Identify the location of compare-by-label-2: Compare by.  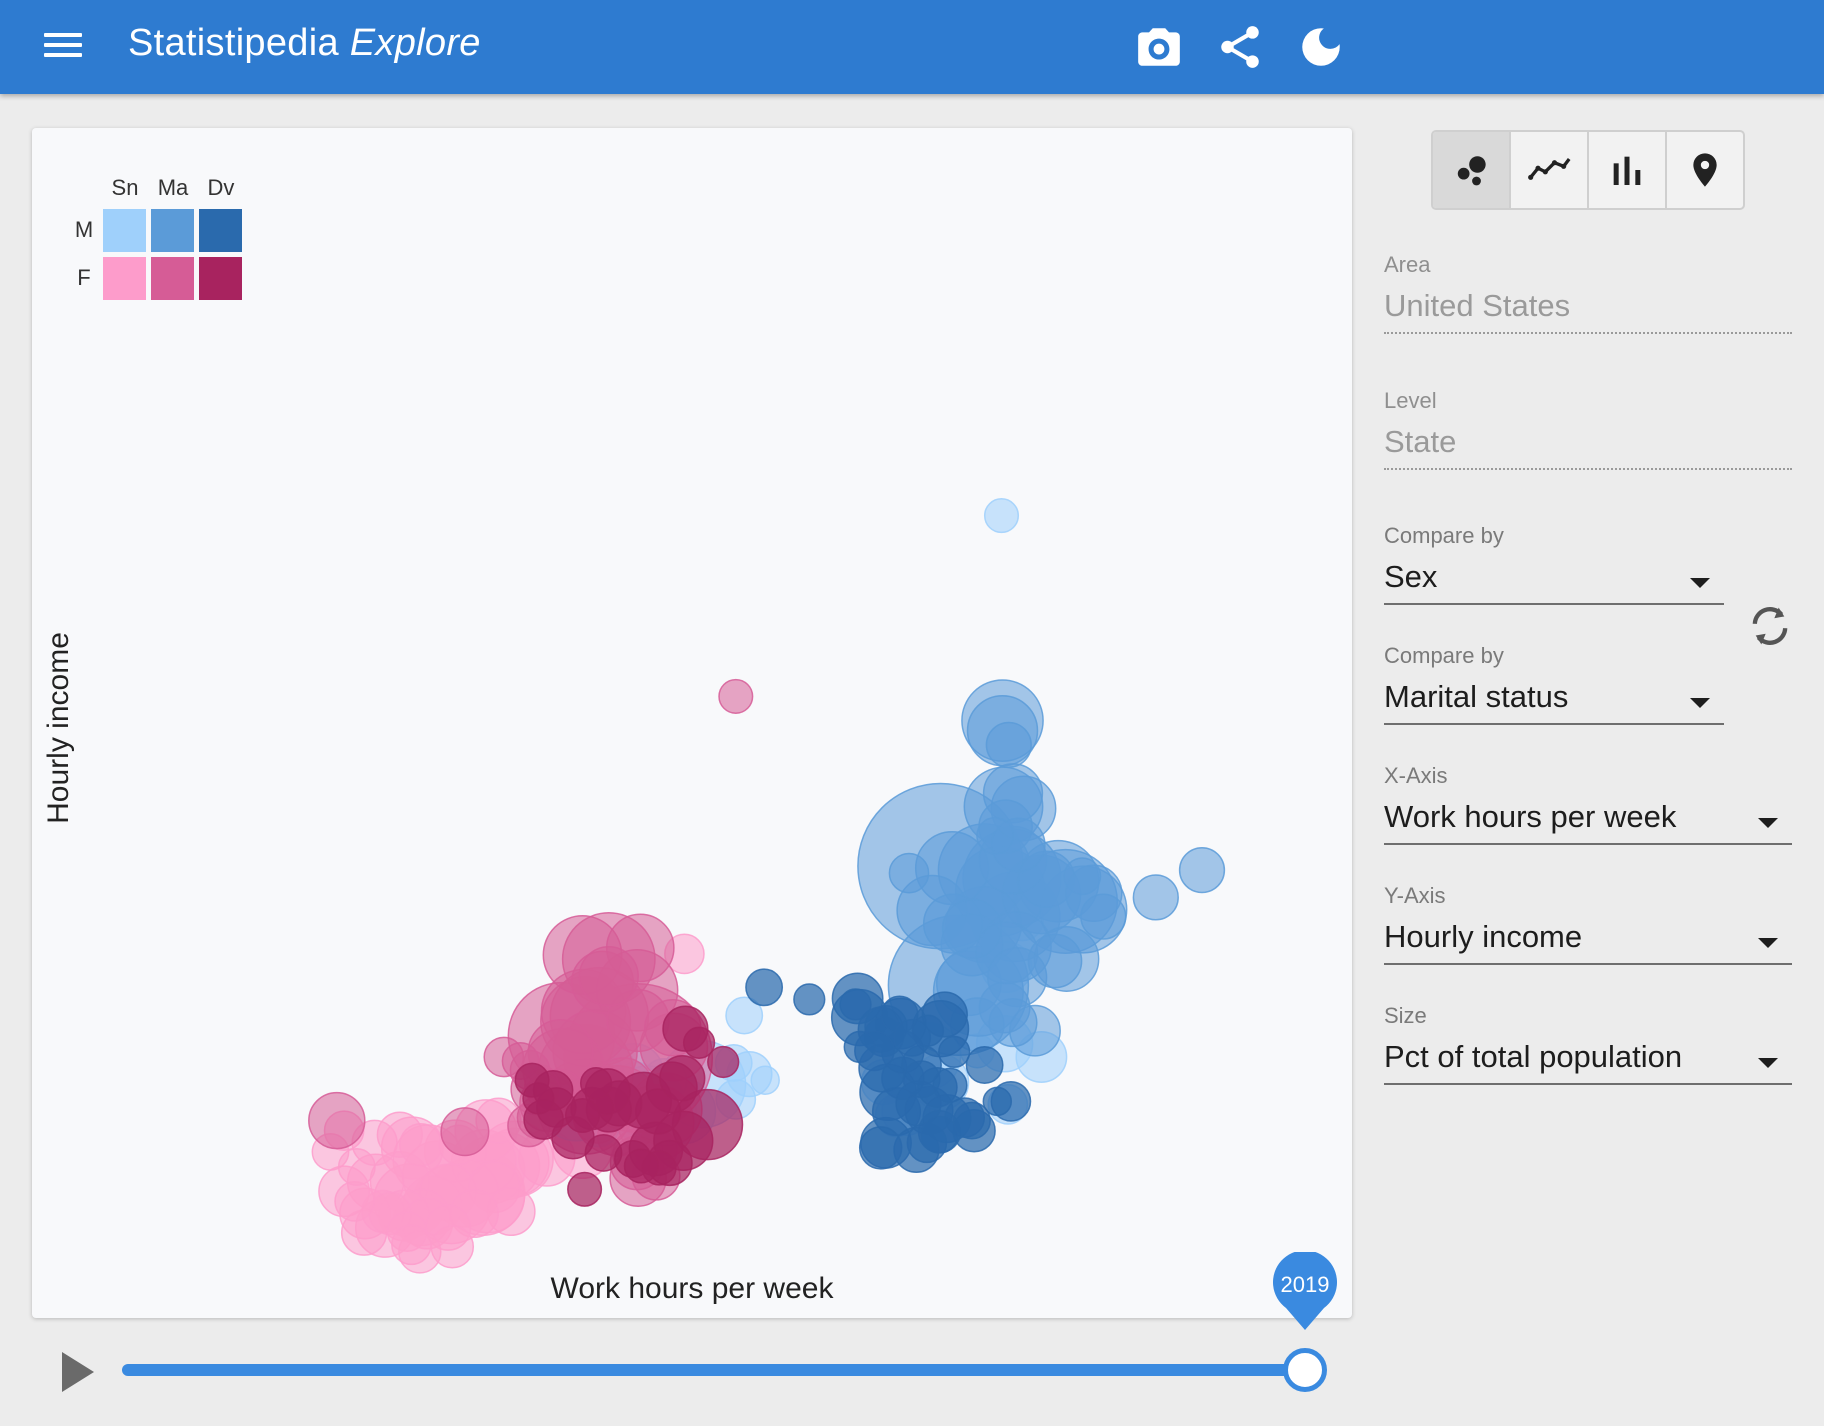
(1444, 655).